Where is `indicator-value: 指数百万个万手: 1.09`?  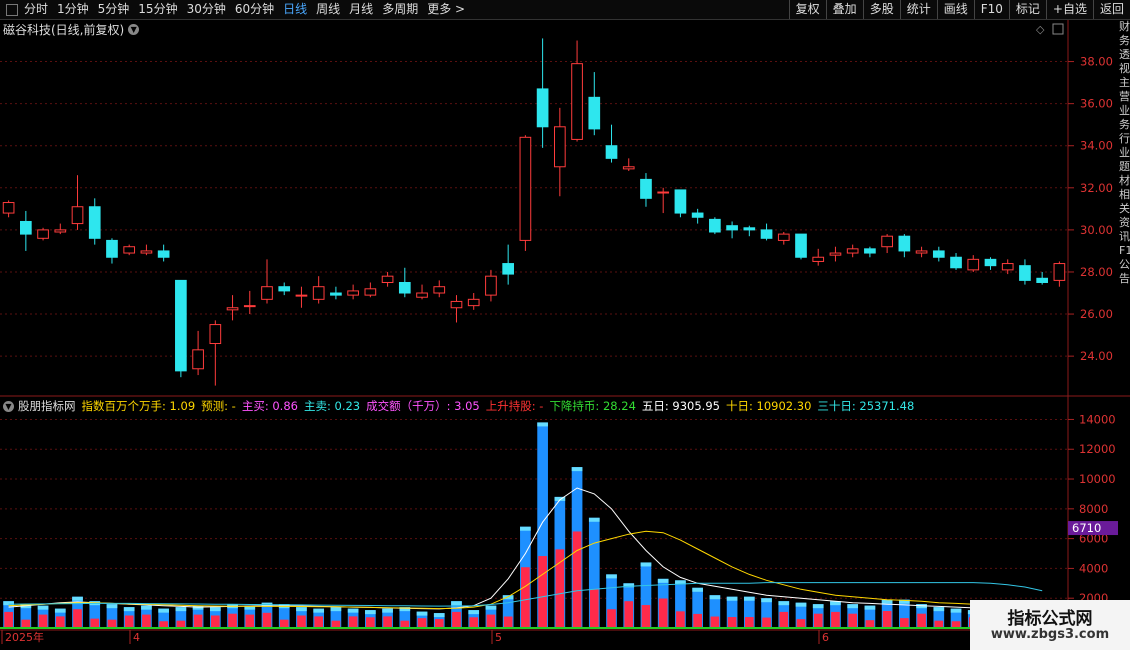 indicator-value: 指数百万个万手: 1.09 is located at coordinates (138, 406).